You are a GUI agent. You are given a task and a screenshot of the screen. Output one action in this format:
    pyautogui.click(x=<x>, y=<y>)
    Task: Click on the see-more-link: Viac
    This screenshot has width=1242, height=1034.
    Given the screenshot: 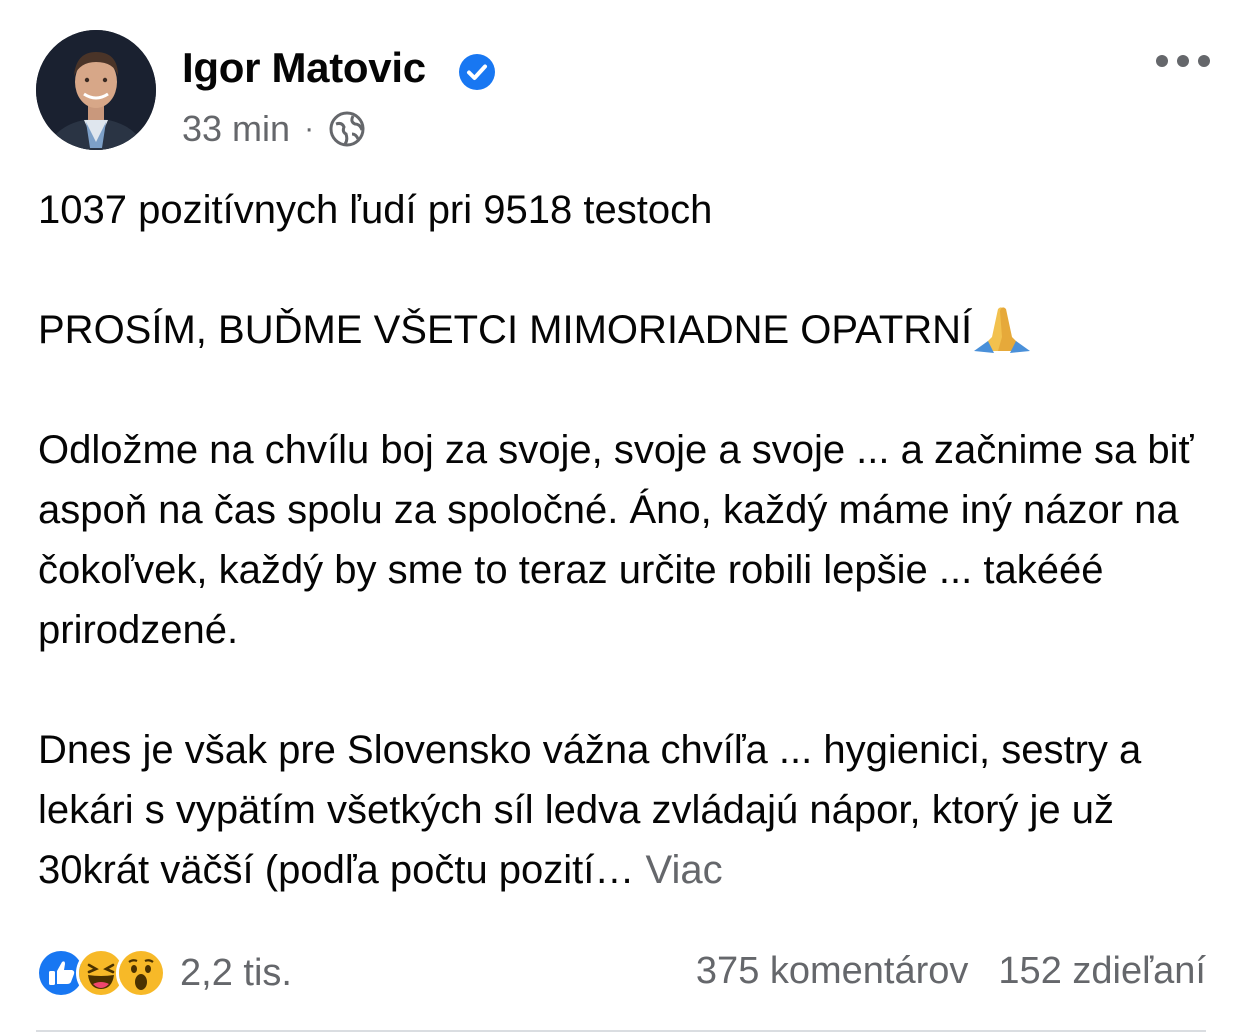 What is the action you would take?
    pyautogui.click(x=684, y=870)
    